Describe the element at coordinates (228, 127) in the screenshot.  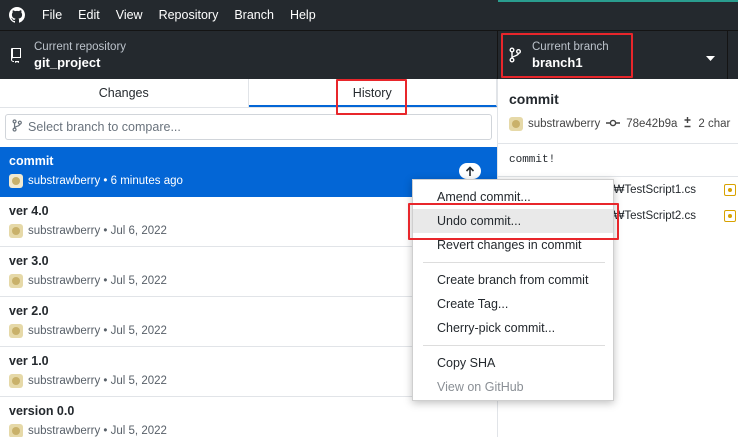
I see `branch-compare-input` at that location.